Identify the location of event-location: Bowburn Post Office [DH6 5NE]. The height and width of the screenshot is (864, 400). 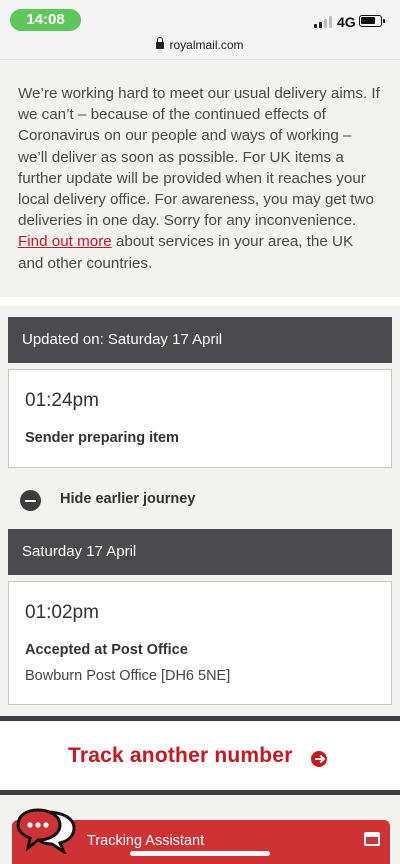
(128, 676).